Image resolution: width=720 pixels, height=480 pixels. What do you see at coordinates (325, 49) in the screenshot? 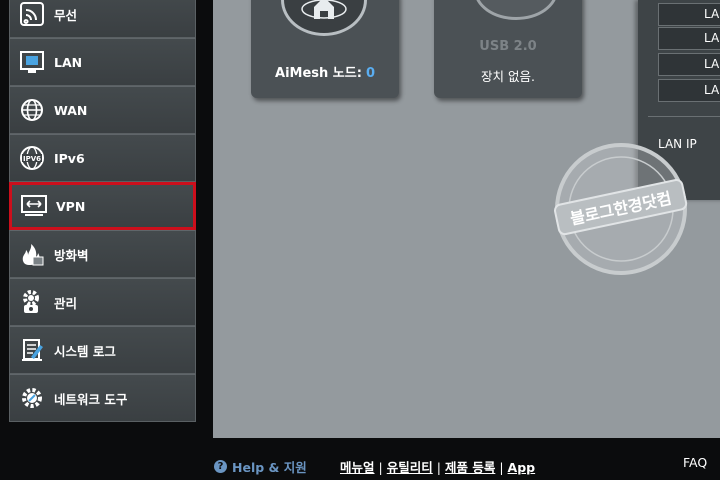
I see `aimesh-card: AiMesh 노드: 0` at bounding box center [325, 49].